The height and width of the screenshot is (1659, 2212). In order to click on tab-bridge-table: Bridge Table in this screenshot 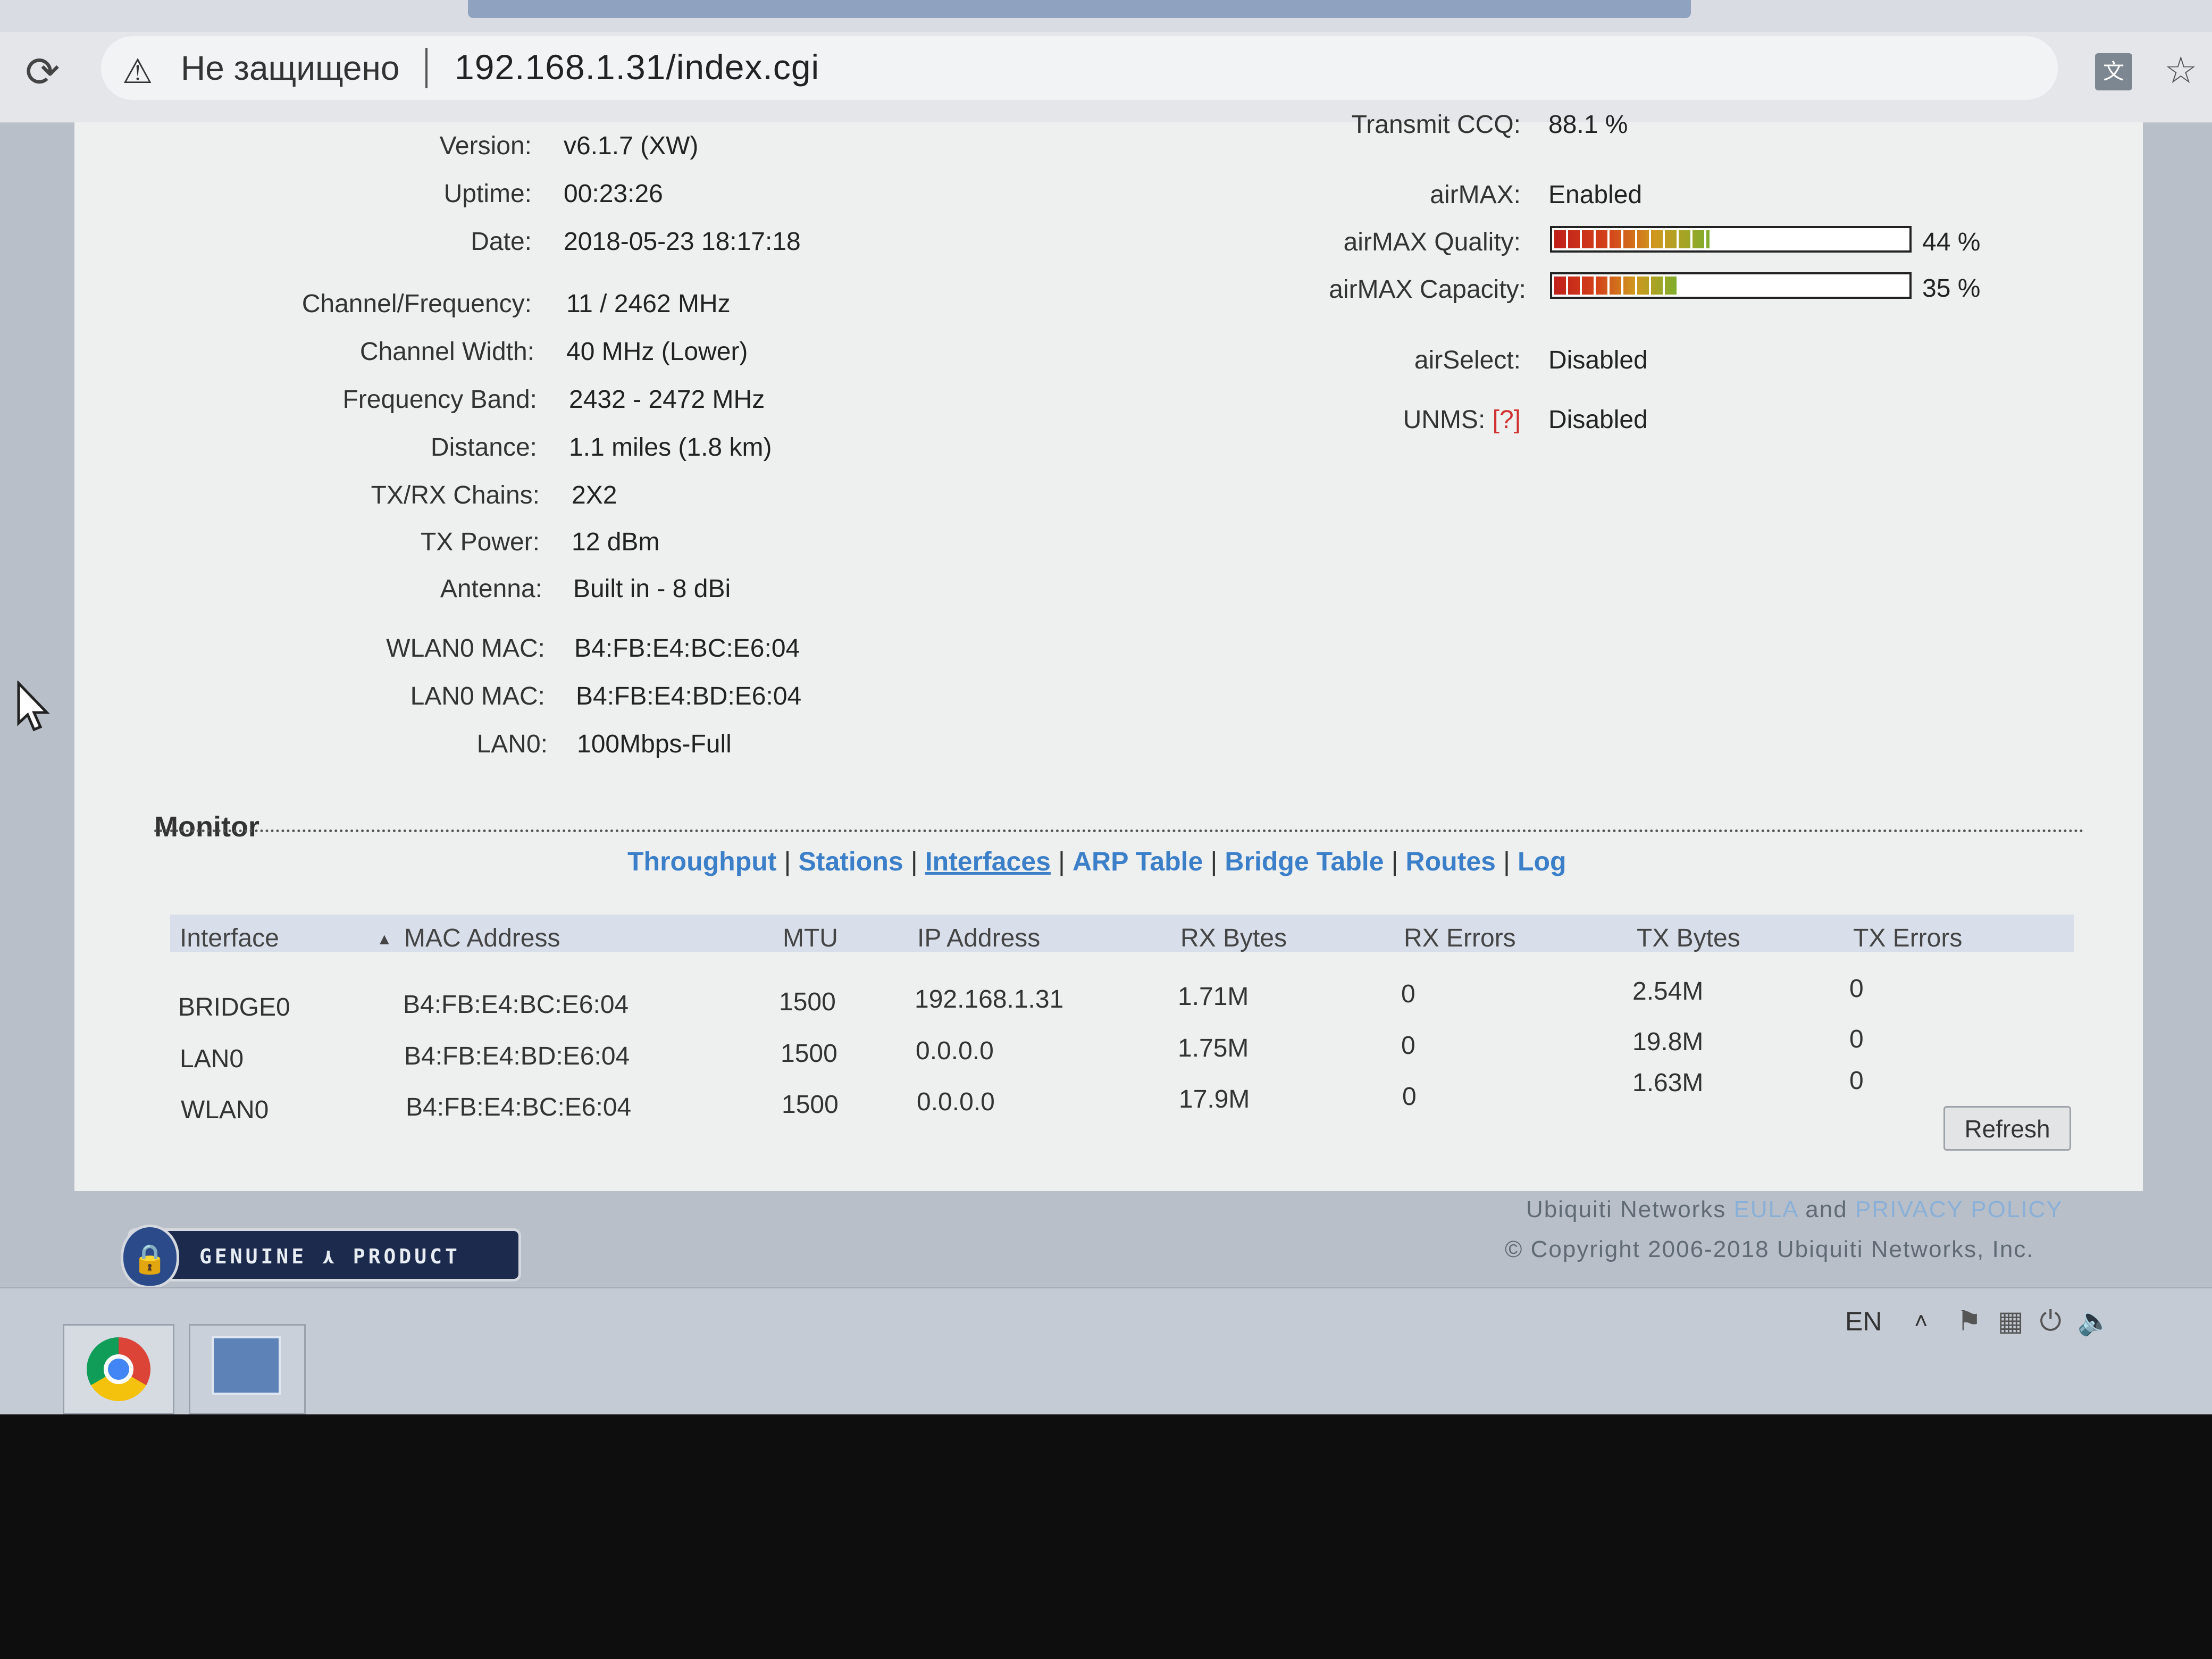, I will do `click(1304, 861)`.